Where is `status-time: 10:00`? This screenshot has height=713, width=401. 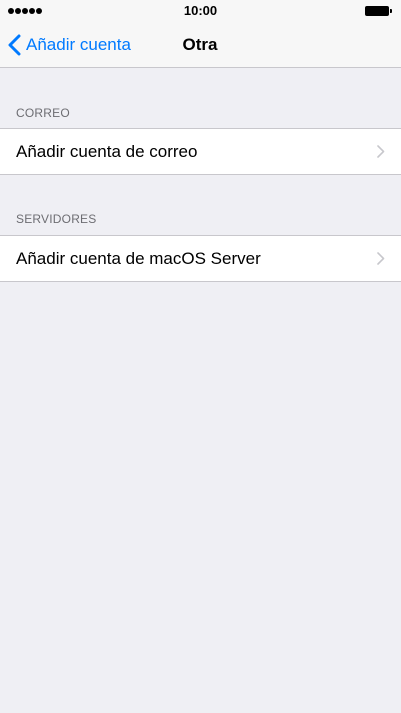
status-time: 10:00 is located at coordinates (200, 10).